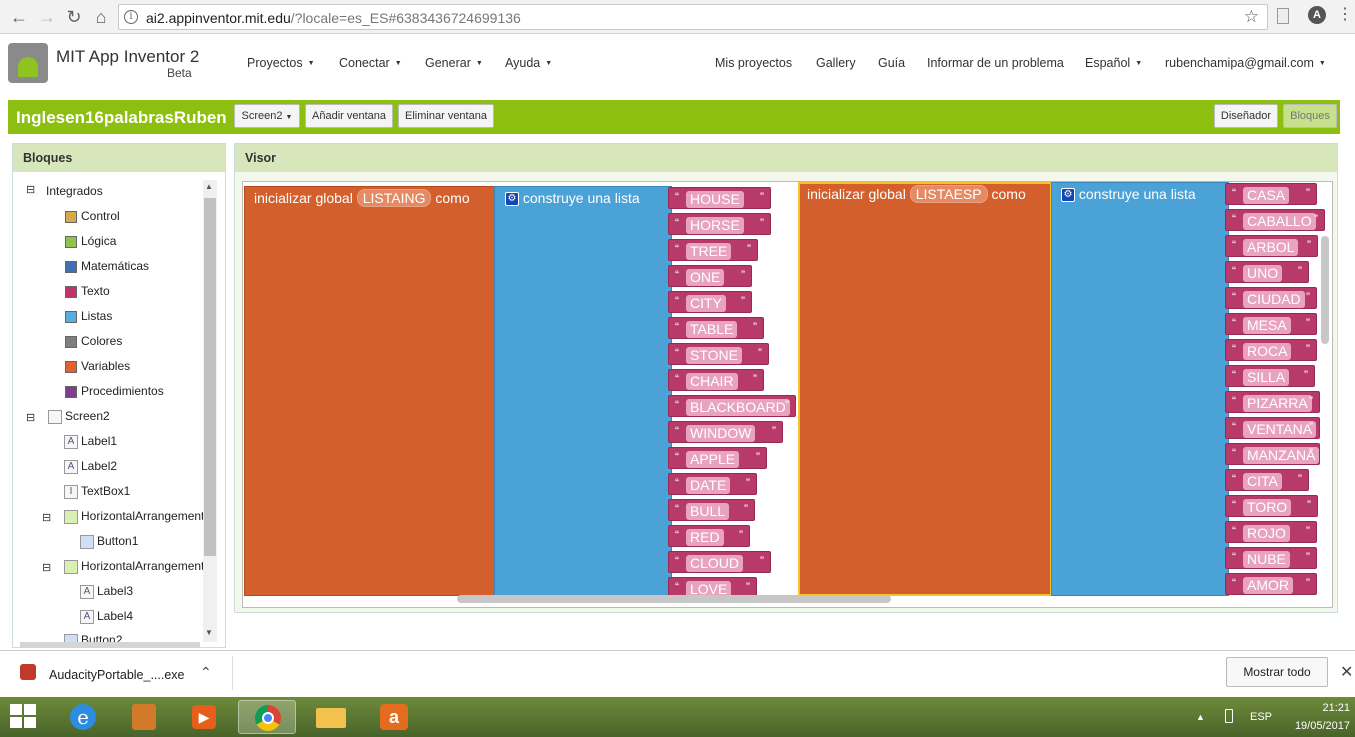 This screenshot has width=1355, height=737. I want to click on link-guia: Guía, so click(891, 63).